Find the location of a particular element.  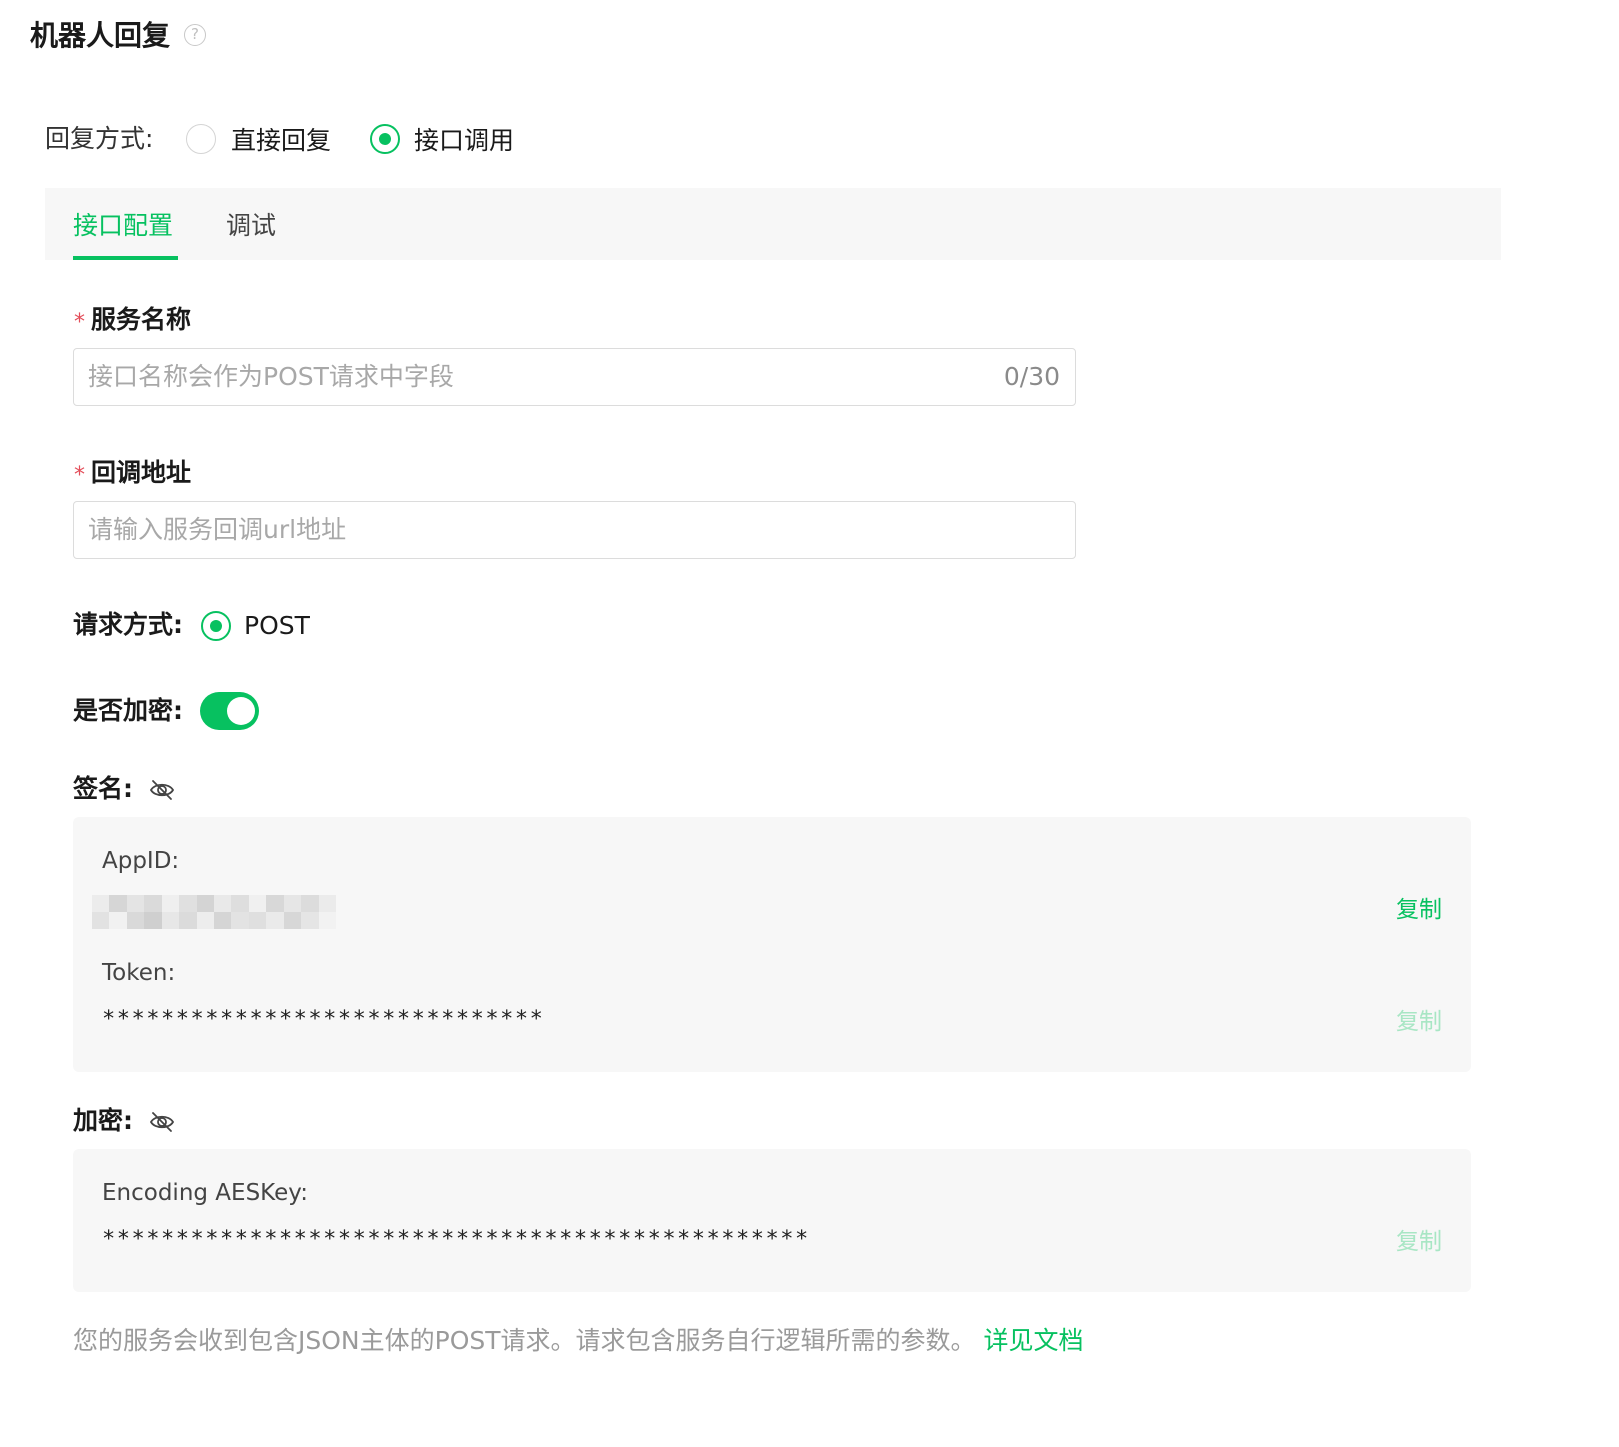

footnote-text: 您的服务会收到包含JSON主体的POST请求。请求包含服务自行逻辑所需的参数。 is located at coordinates (528, 1340).